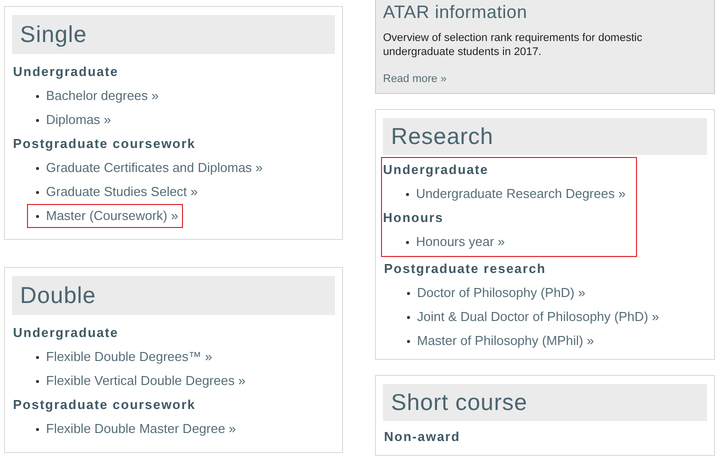 Image resolution: width=720 pixels, height=460 pixels. Describe the element at coordinates (122, 192) in the screenshot. I see `link: Graduate Studies Select »` at that location.